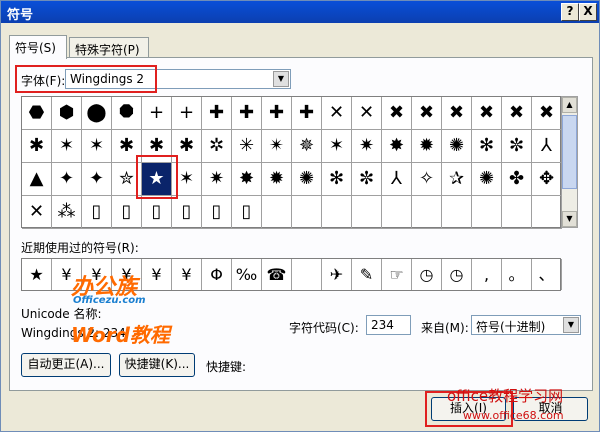  What do you see at coordinates (511, 327) in the screenshot?
I see `from-value: 符号(十进制)` at bounding box center [511, 327].